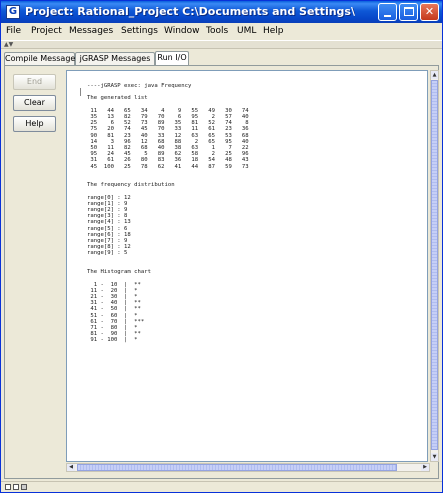  I want to click on tab-jgrasp-messages: jGRASP Messages, so click(115, 58).